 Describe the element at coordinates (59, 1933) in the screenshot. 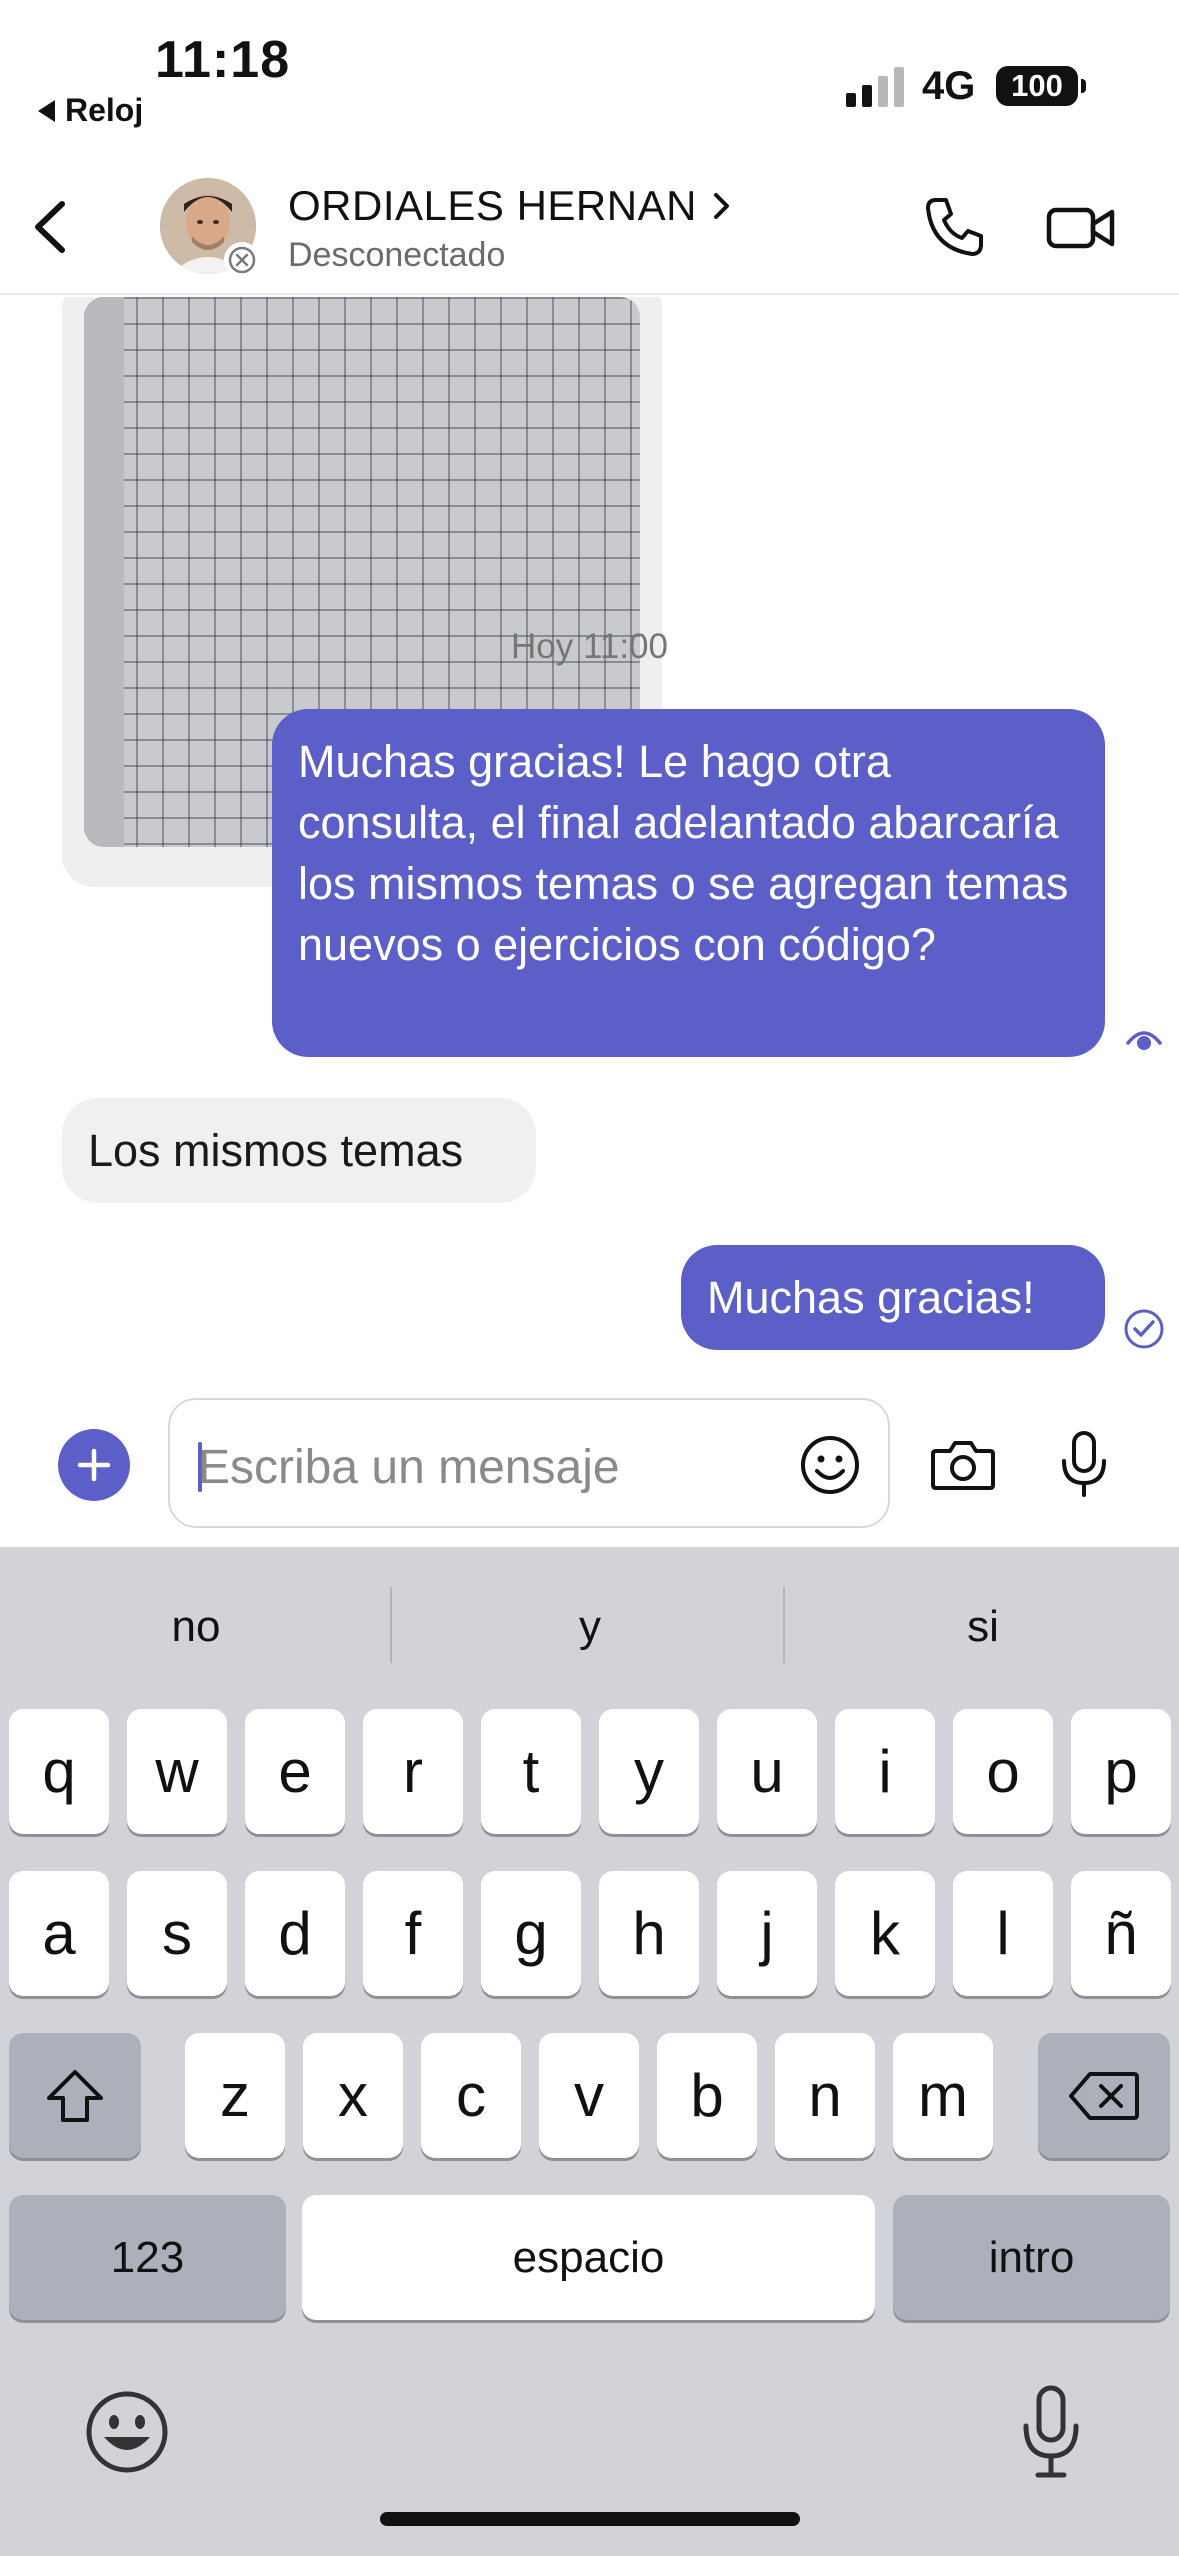

I see `key-a: a` at that location.